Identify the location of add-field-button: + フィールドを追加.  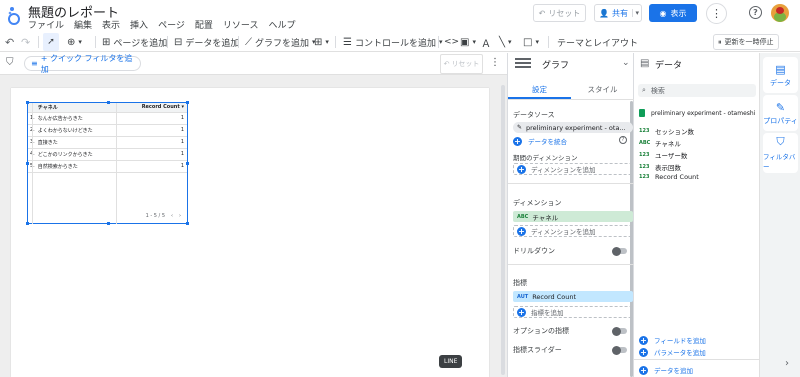
(672, 340).